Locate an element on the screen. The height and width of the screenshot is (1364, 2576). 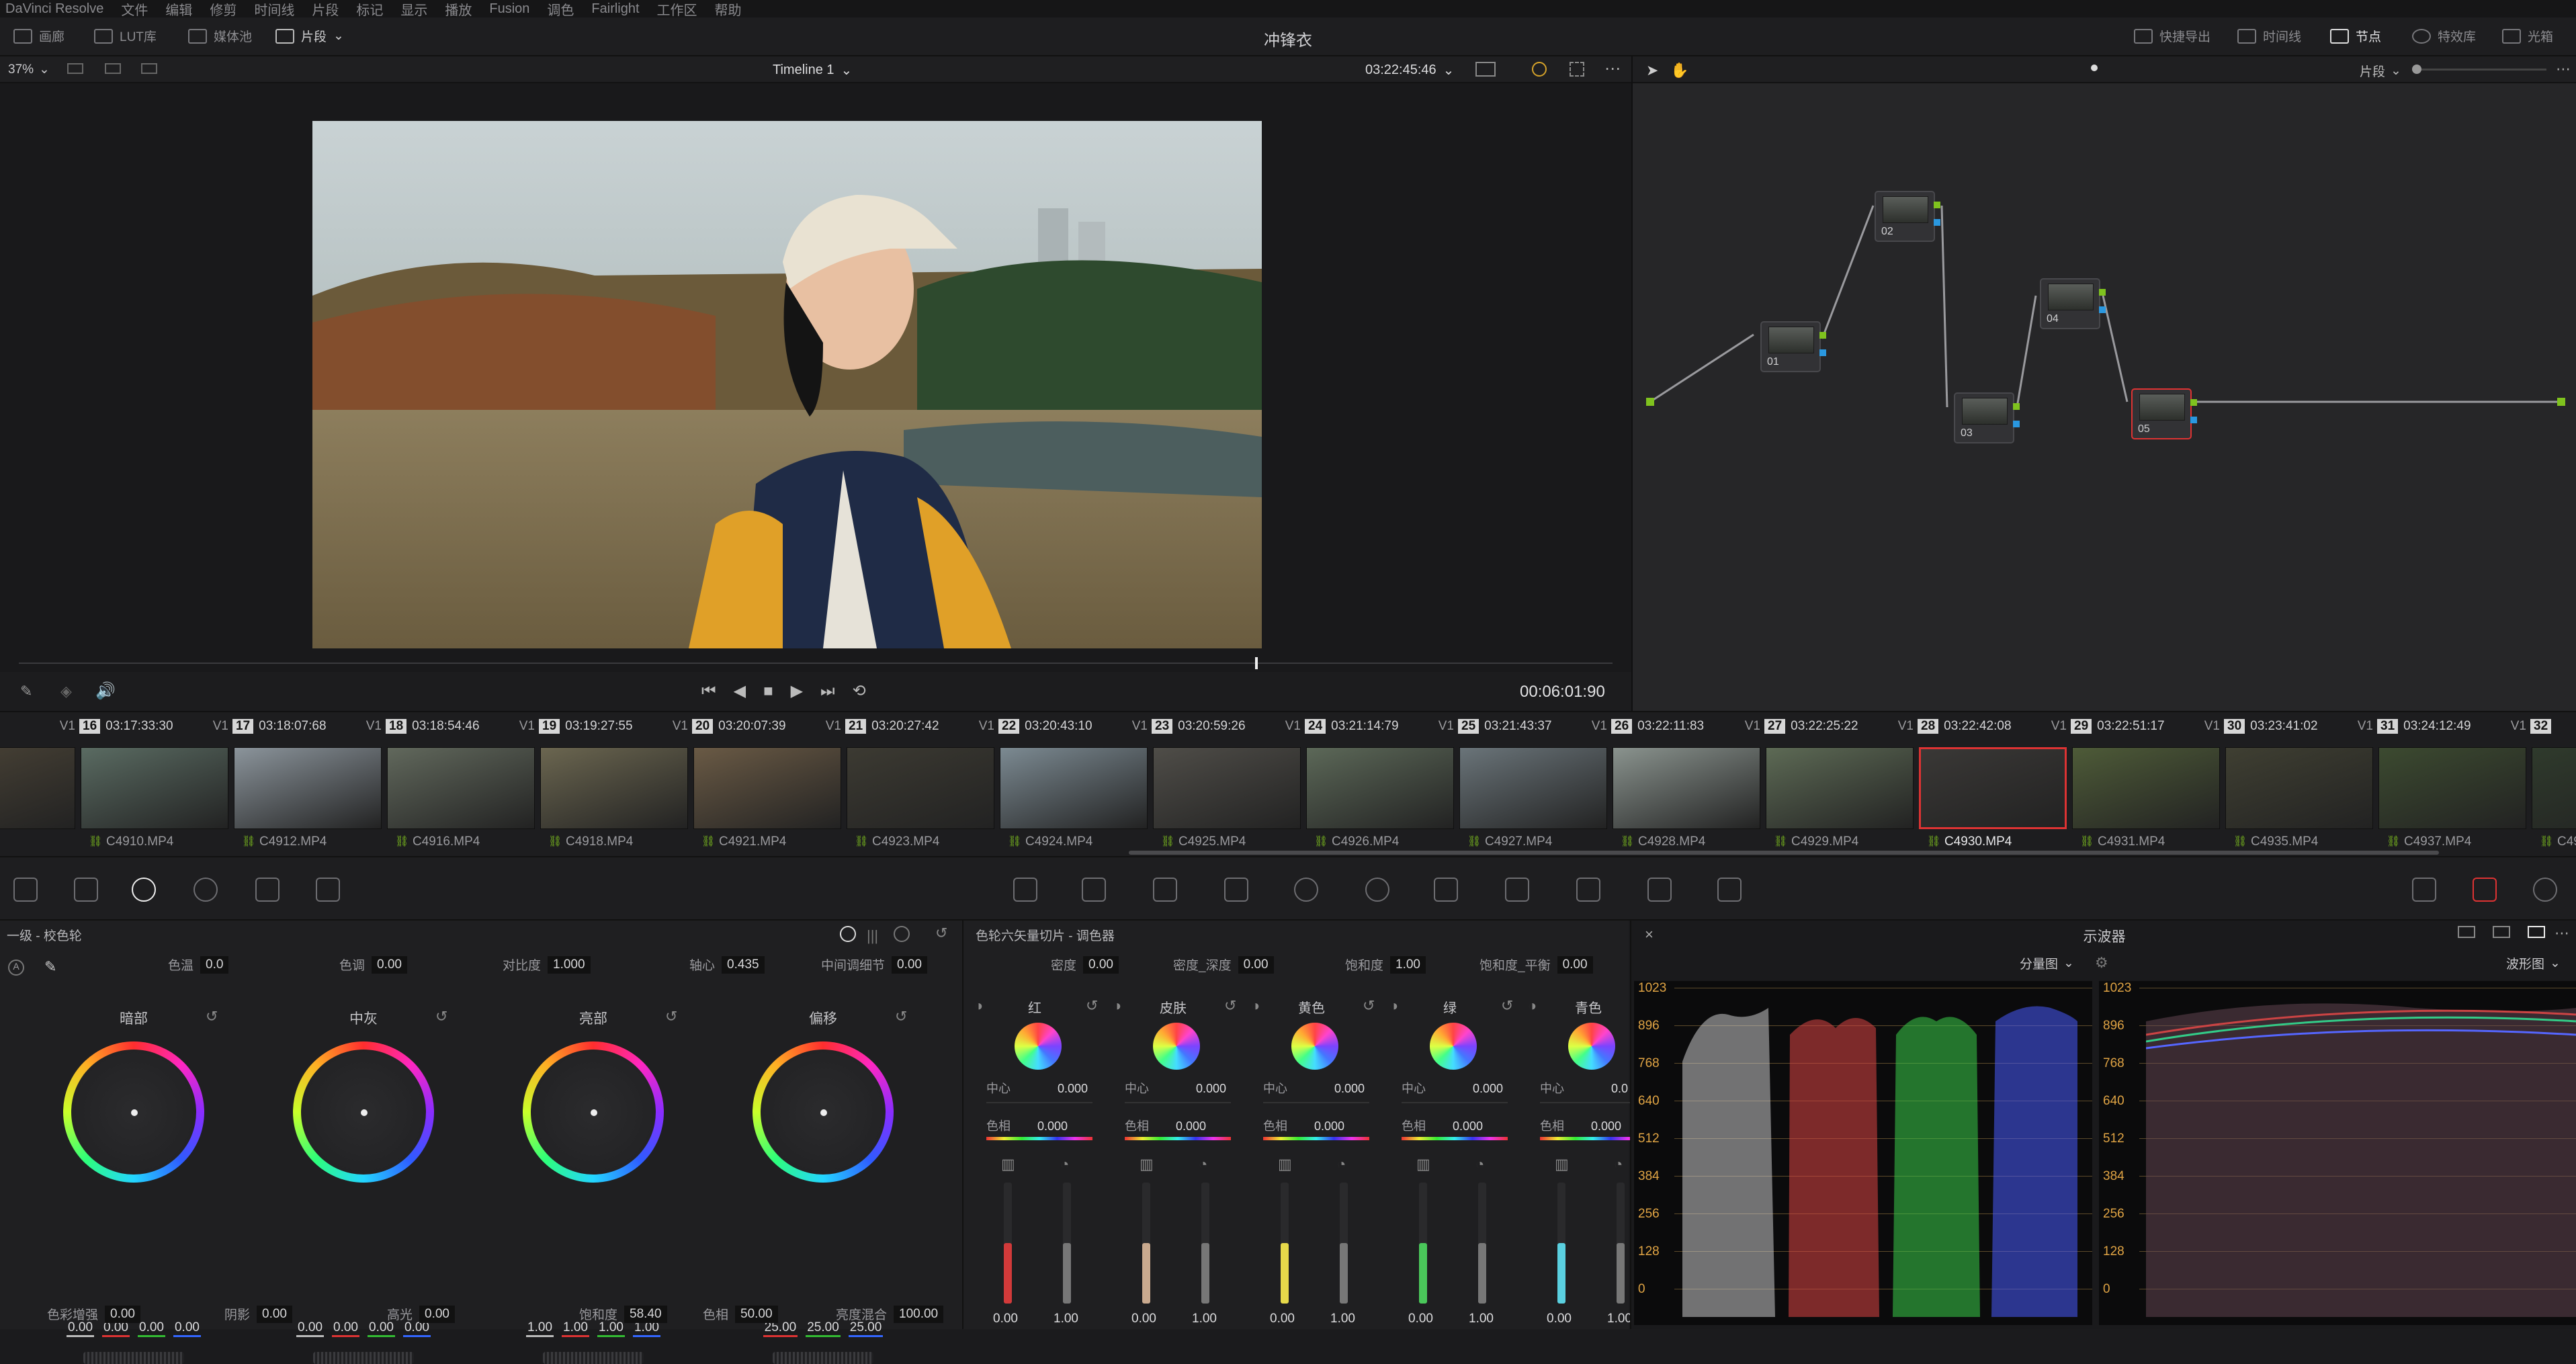
wheel-bottom-param: 亮度混合 100.00 is located at coordinates (890, 1314).